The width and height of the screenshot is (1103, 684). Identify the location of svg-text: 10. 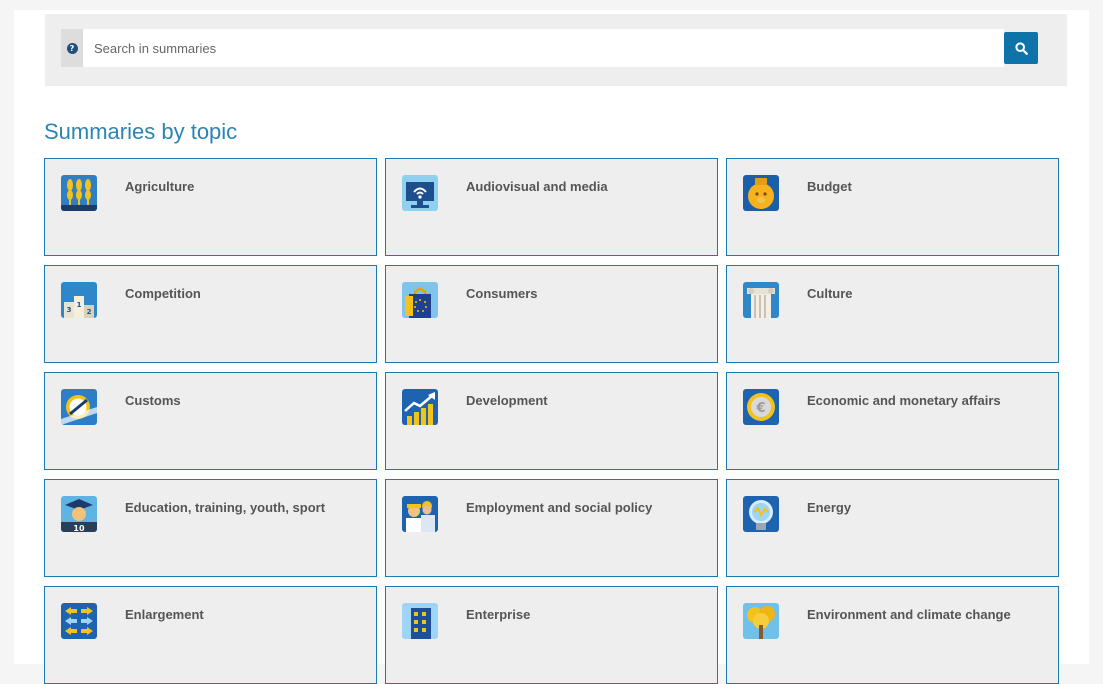
(79, 528).